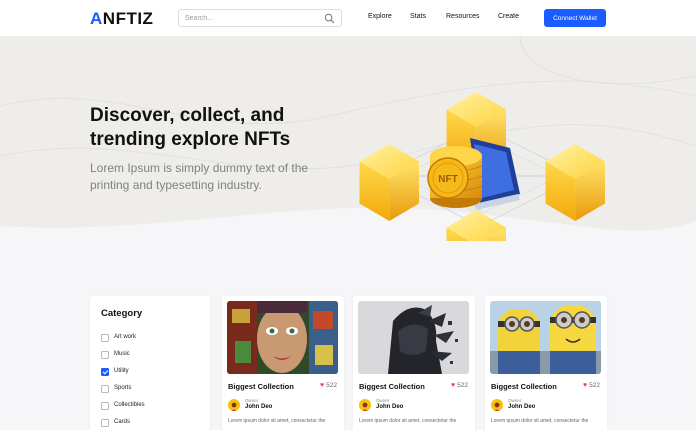  I want to click on nft-image-sculpture, so click(413, 337).